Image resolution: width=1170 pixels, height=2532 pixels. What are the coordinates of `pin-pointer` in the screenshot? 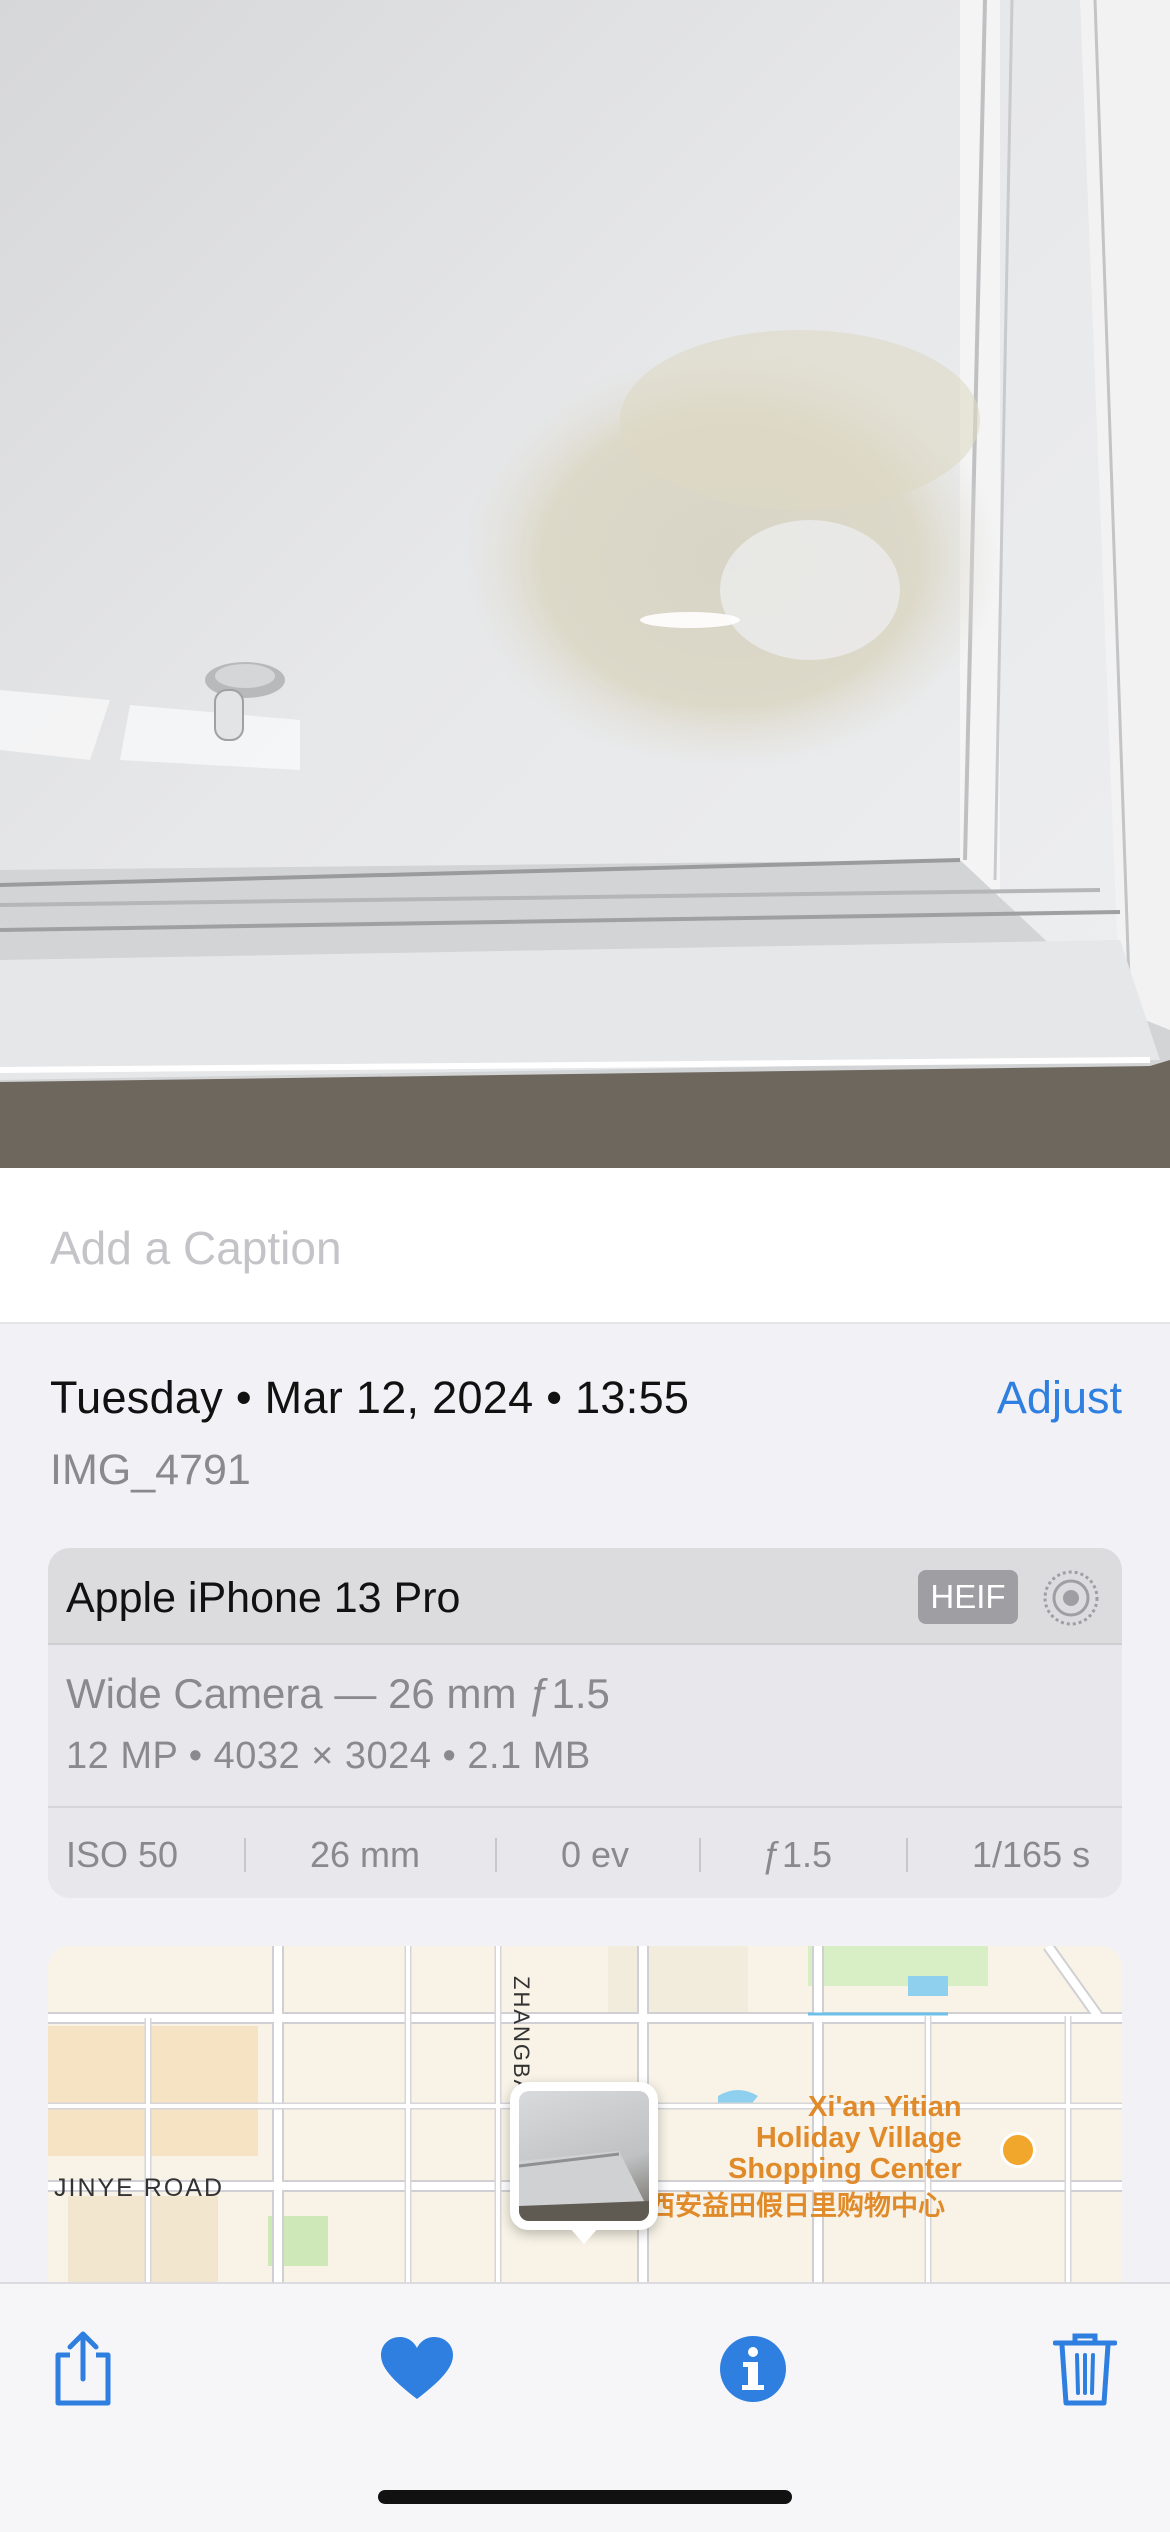 It's located at (584, 2235).